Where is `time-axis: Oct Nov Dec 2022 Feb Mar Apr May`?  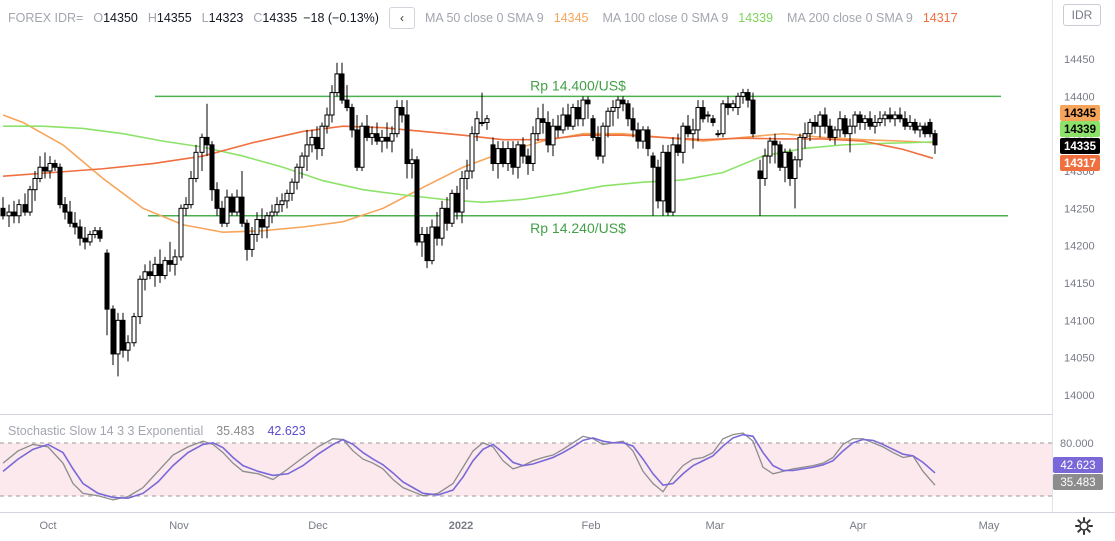
time-axis: Oct Nov Dec 2022 Feb Mar Apr May is located at coordinates (519, 526).